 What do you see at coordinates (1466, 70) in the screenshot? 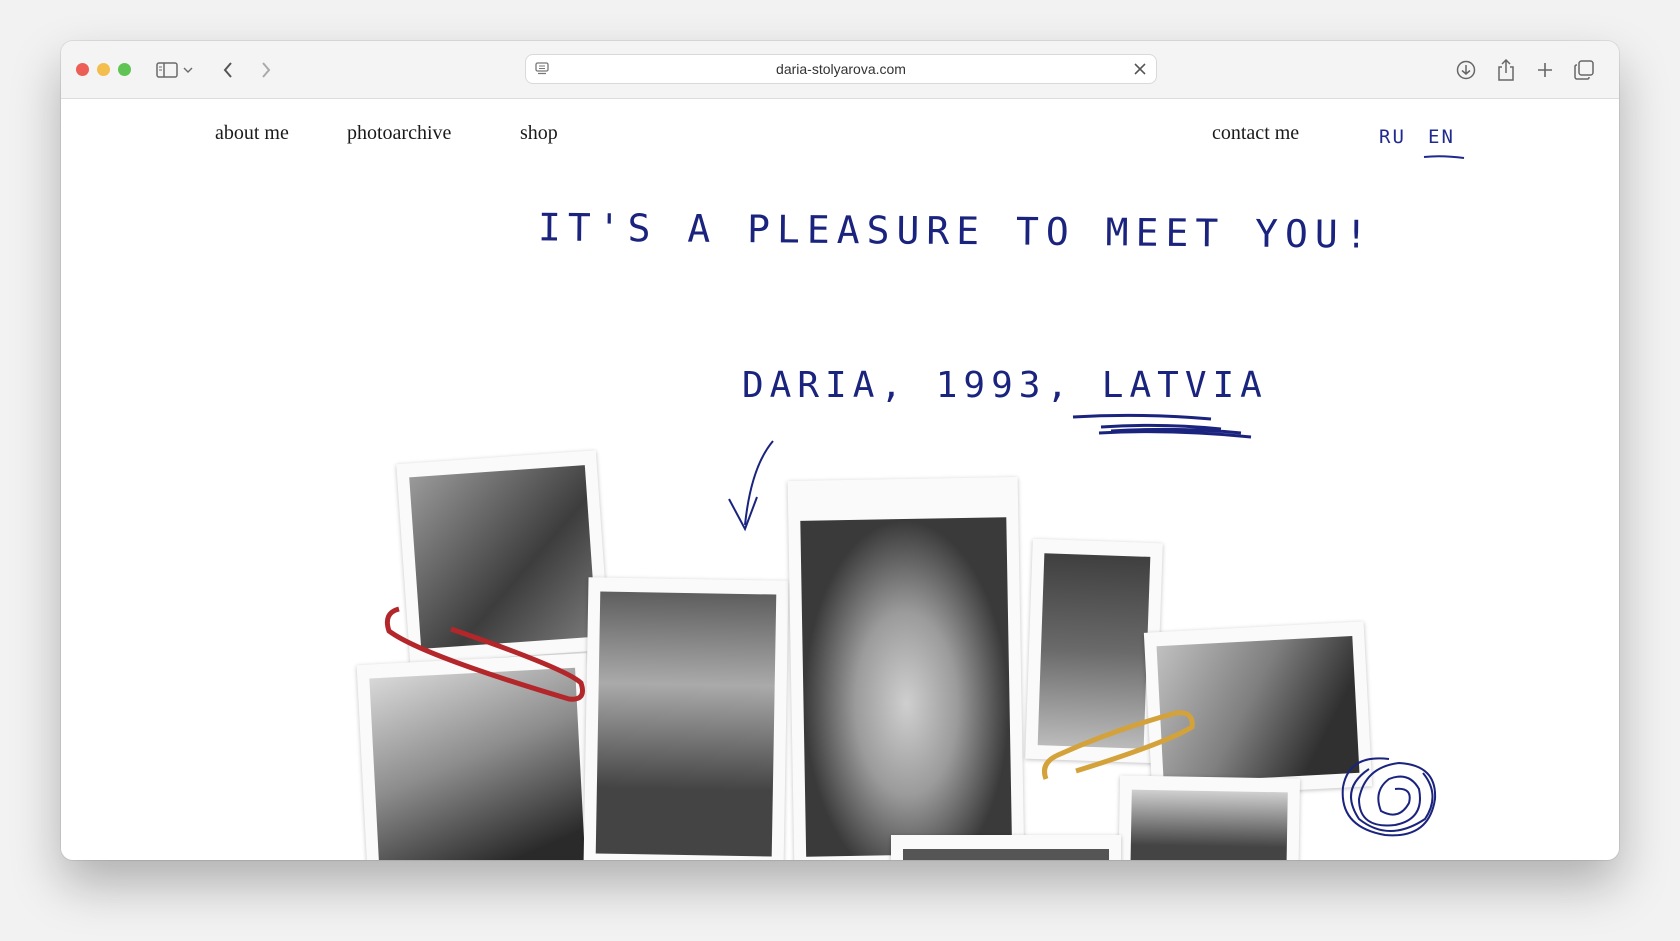
I see `download-icon` at bounding box center [1466, 70].